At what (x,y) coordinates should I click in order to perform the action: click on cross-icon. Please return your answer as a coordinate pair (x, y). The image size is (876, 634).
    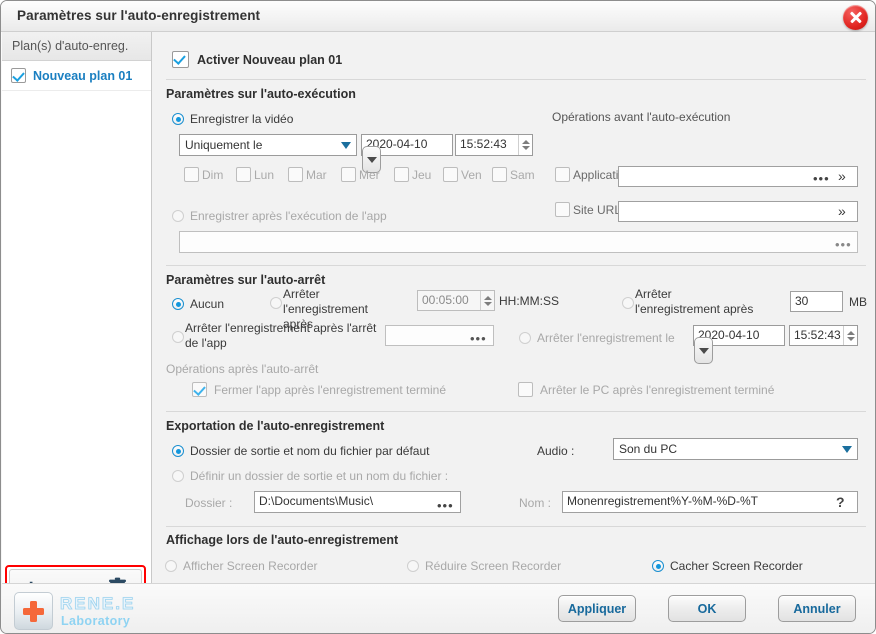
    Looking at the image, I should click on (33, 611).